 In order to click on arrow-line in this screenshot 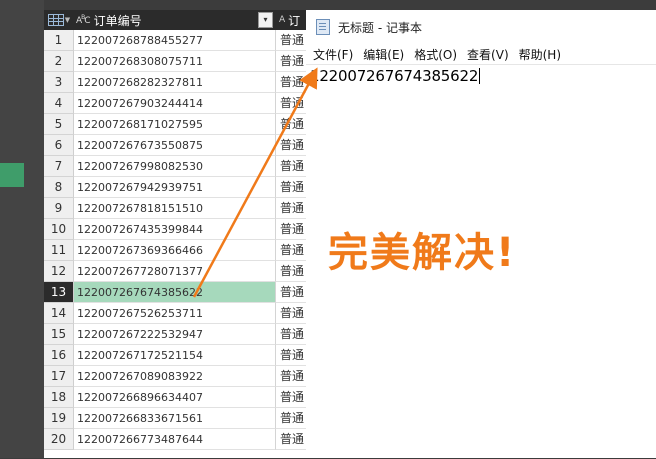, I will do `click(255, 182)`.